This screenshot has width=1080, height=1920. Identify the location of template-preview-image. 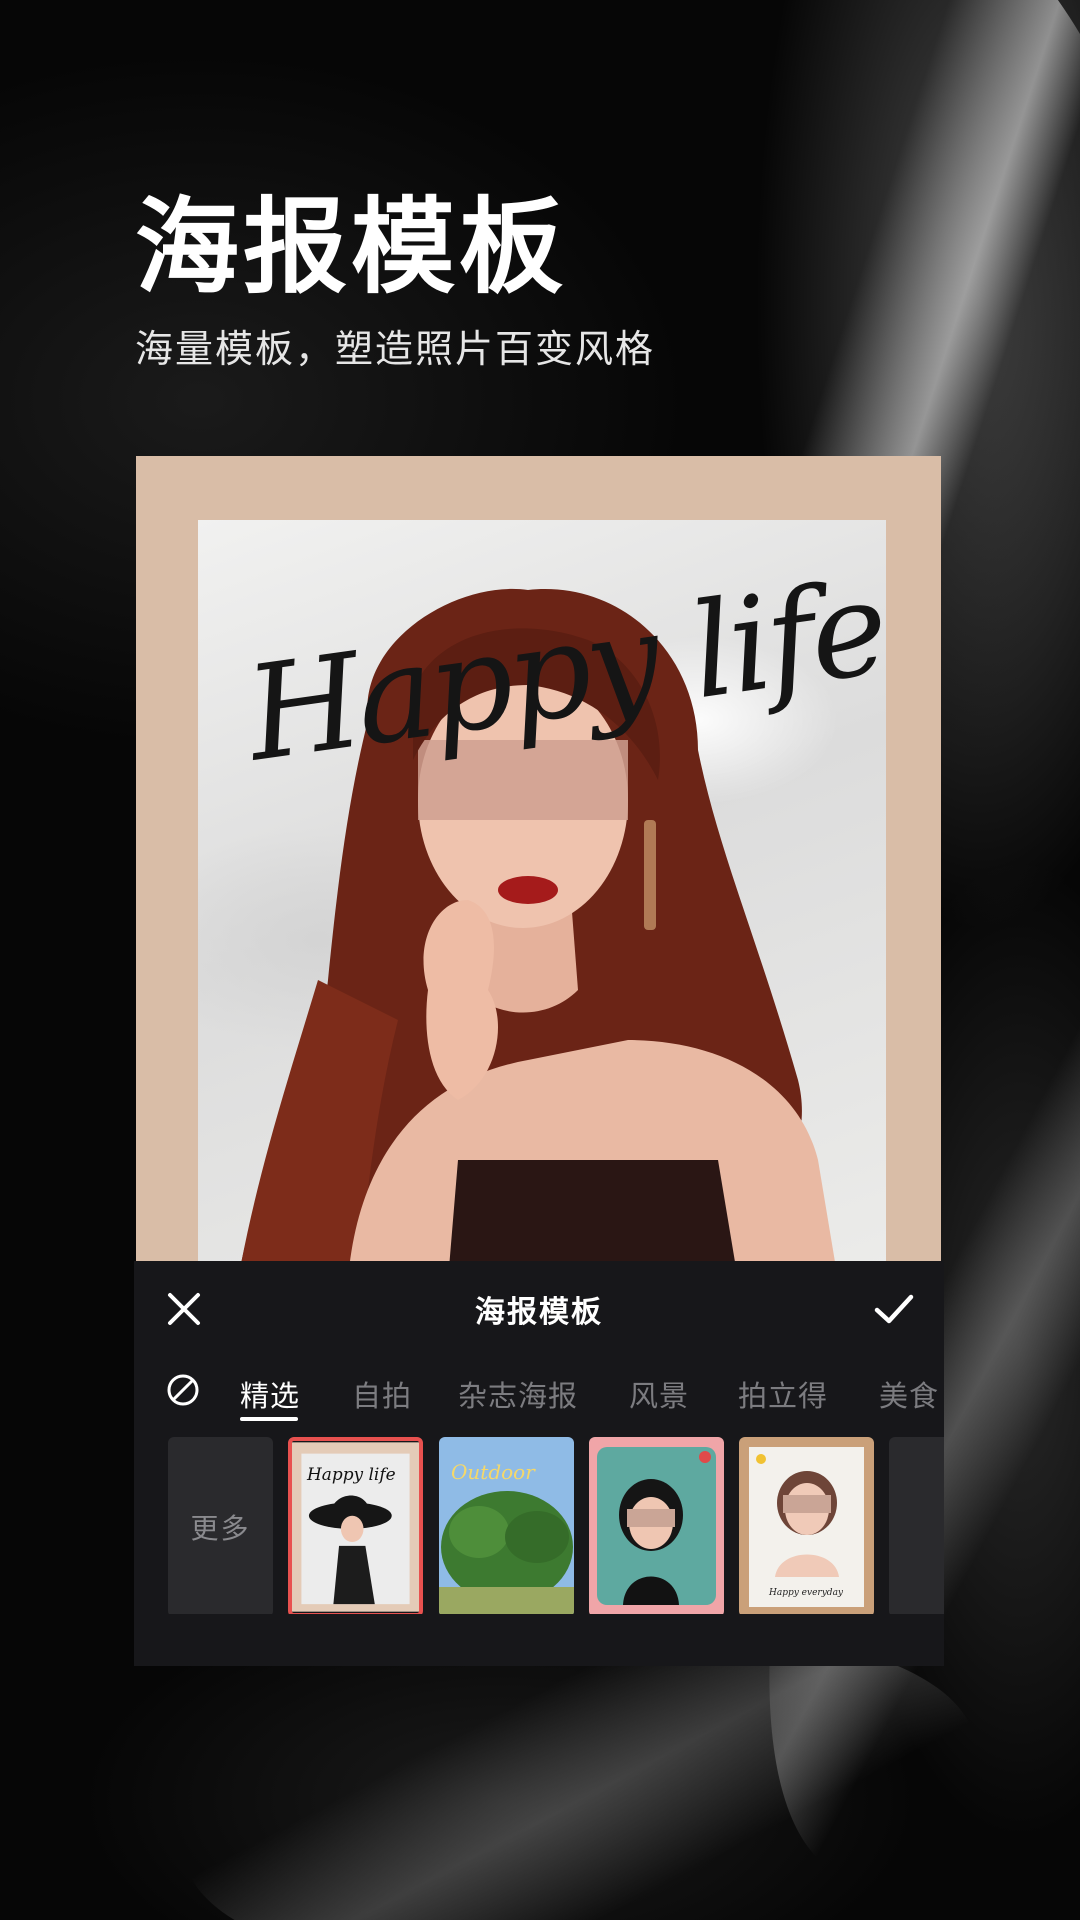
(656, 1525).